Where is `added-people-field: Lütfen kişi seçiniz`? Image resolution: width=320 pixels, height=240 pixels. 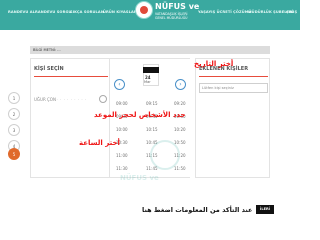 added-people-field: Lütfen kişi seçiniz is located at coordinates (233, 88).